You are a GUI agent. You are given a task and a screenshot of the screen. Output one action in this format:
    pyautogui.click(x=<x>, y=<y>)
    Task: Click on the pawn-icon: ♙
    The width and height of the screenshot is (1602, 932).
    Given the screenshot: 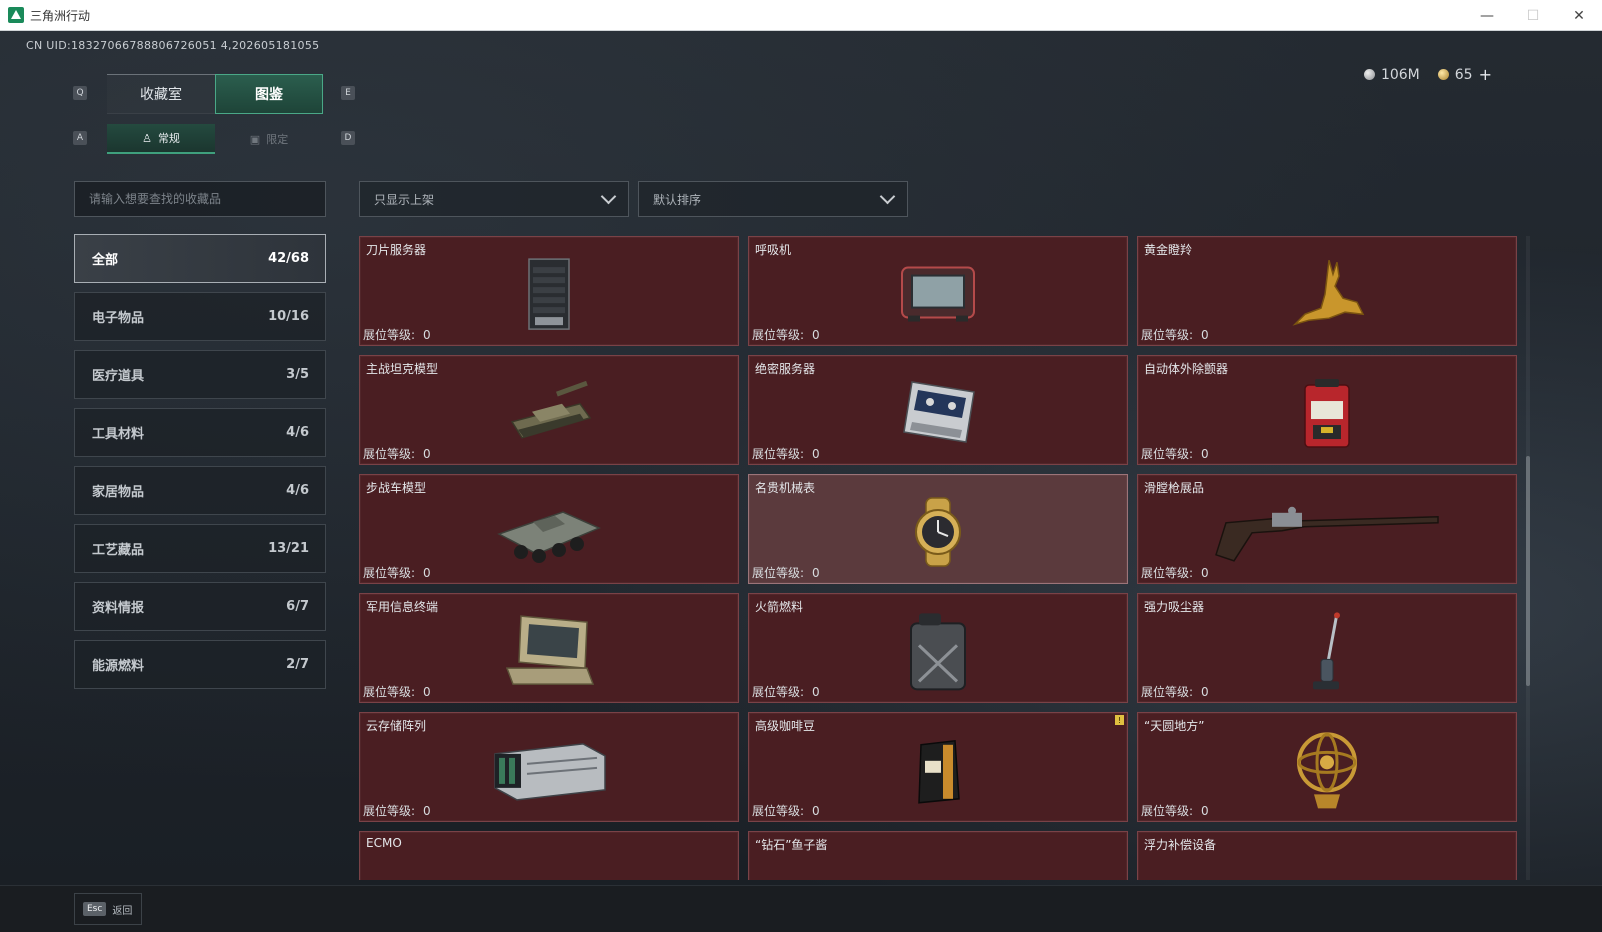 What is the action you would take?
    pyautogui.click(x=147, y=138)
    